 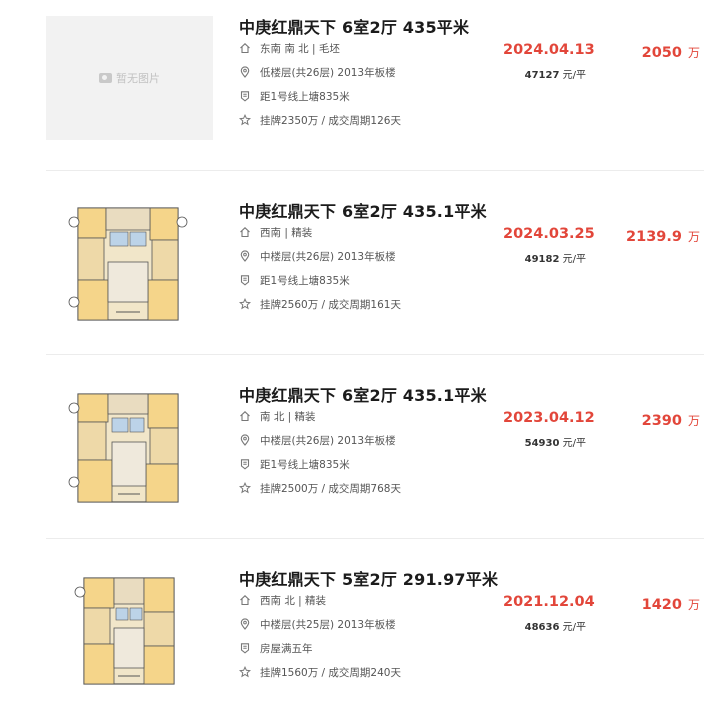 I want to click on unit-price-value: 48636, so click(x=542, y=627).